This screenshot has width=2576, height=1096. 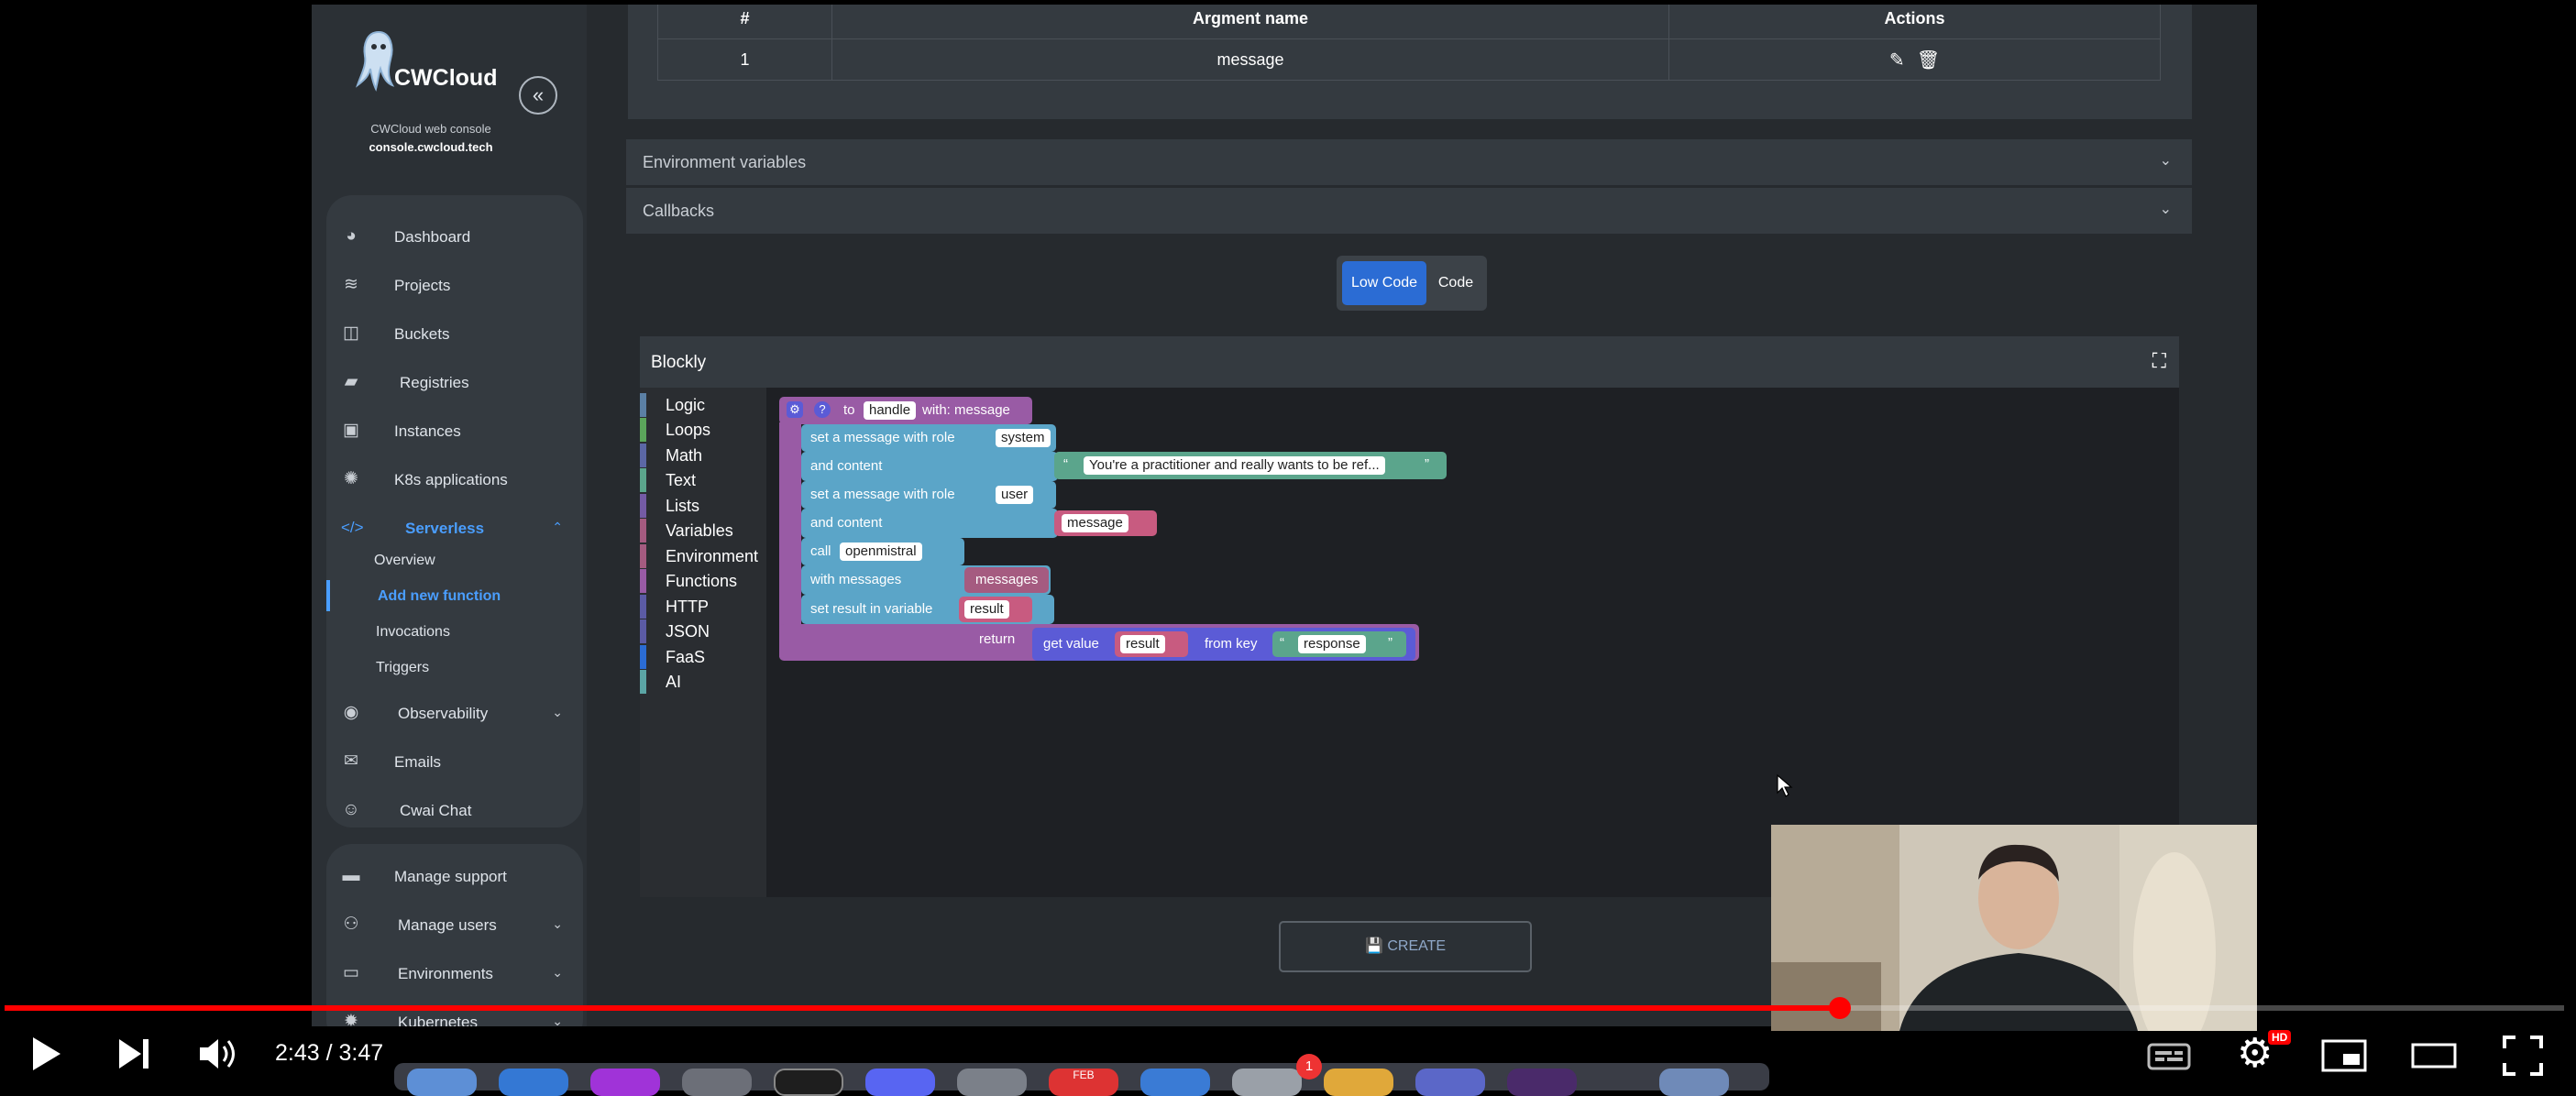 What do you see at coordinates (992, 1082) in the screenshot?
I see `slack-icon` at bounding box center [992, 1082].